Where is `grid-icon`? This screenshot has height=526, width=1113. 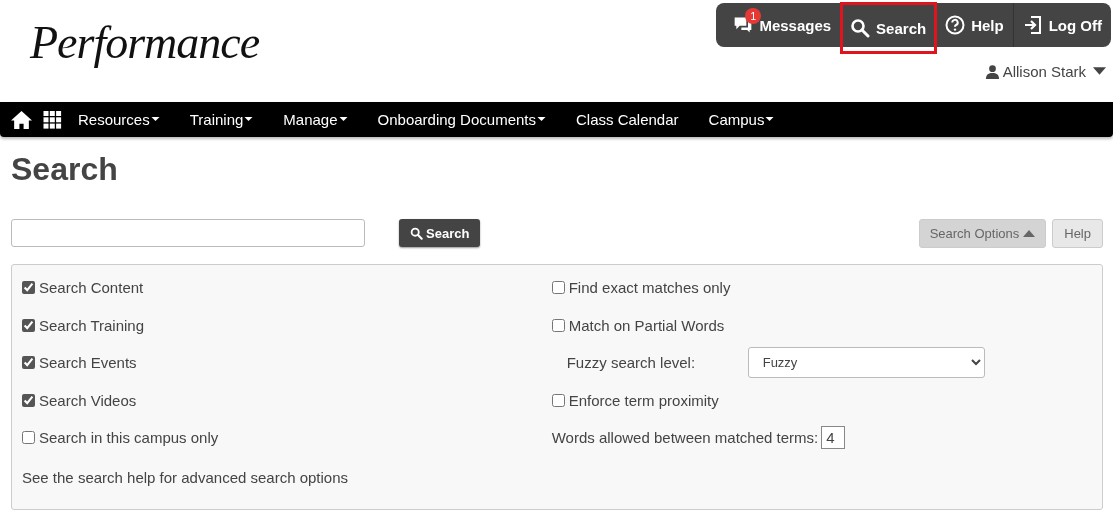 grid-icon is located at coordinates (52, 119).